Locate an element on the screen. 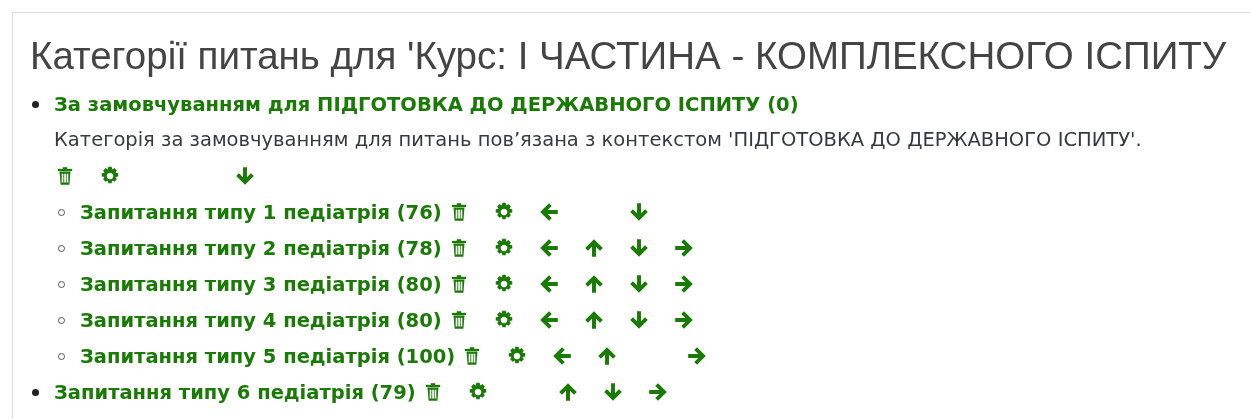  category-link: За замовчуванням для ПІДГОТОВКА ДО ДЕРЖАВНОГО ІСПИТУ (0) is located at coordinates (426, 104).